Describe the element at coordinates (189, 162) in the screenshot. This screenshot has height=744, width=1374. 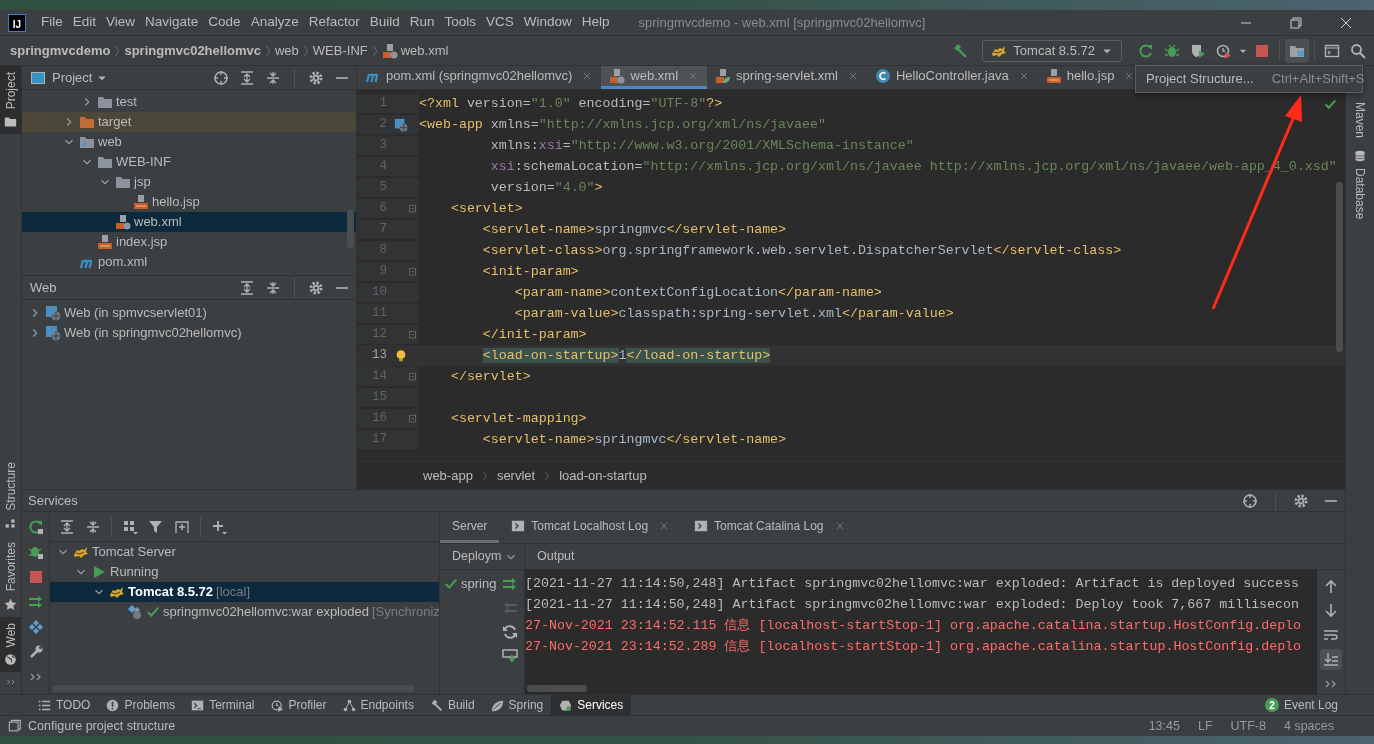
I see `tree-item: WEB-INF` at that location.